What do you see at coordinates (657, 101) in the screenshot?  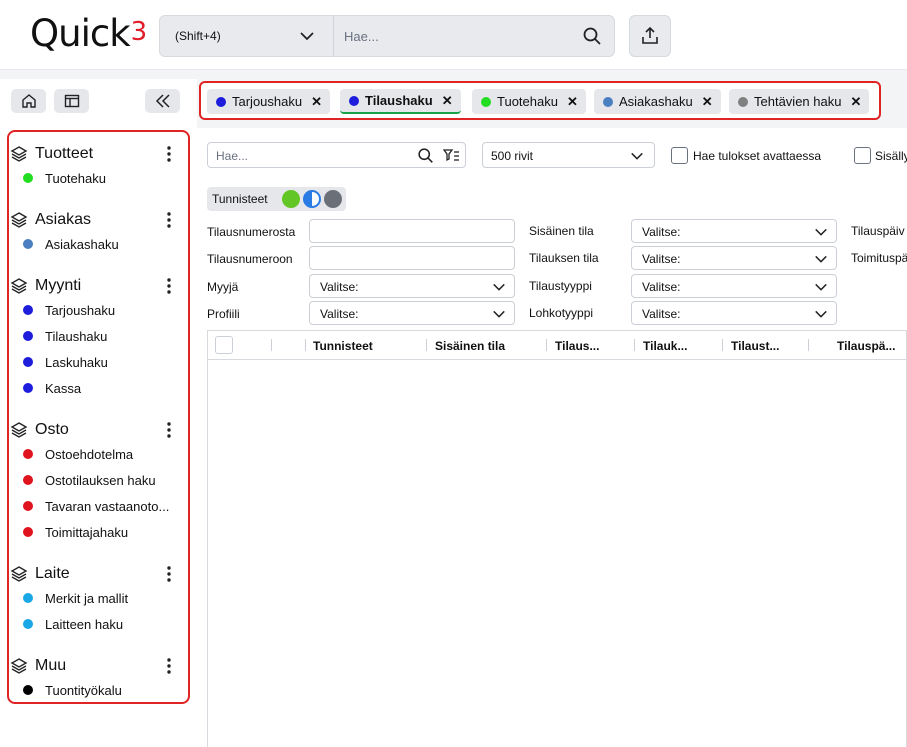 I see `tab-asiakashaku: Asiakashaku ✕` at bounding box center [657, 101].